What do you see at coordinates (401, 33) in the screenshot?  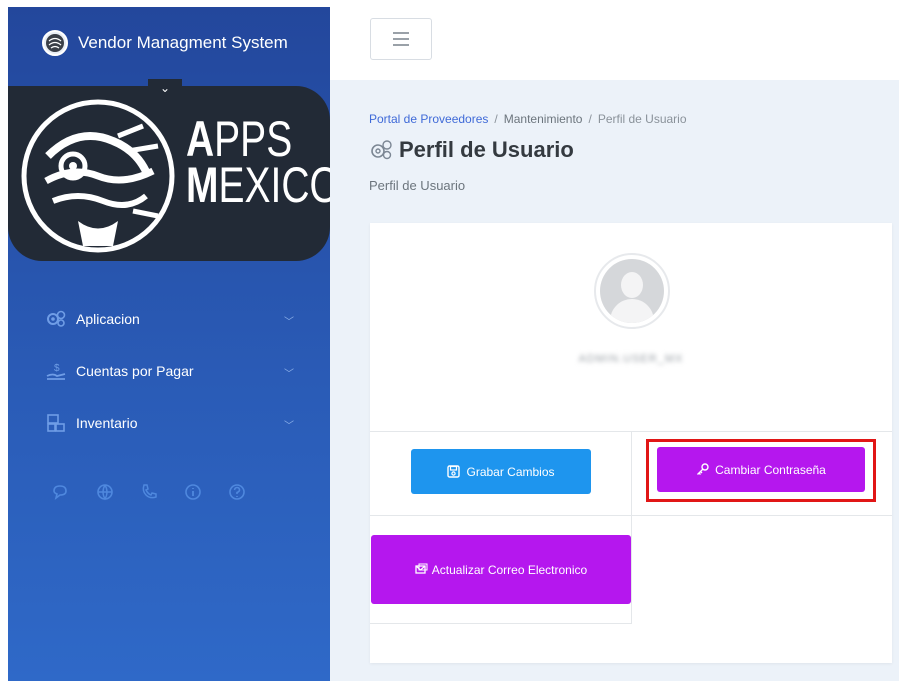 I see `hamburger-icon` at bounding box center [401, 33].